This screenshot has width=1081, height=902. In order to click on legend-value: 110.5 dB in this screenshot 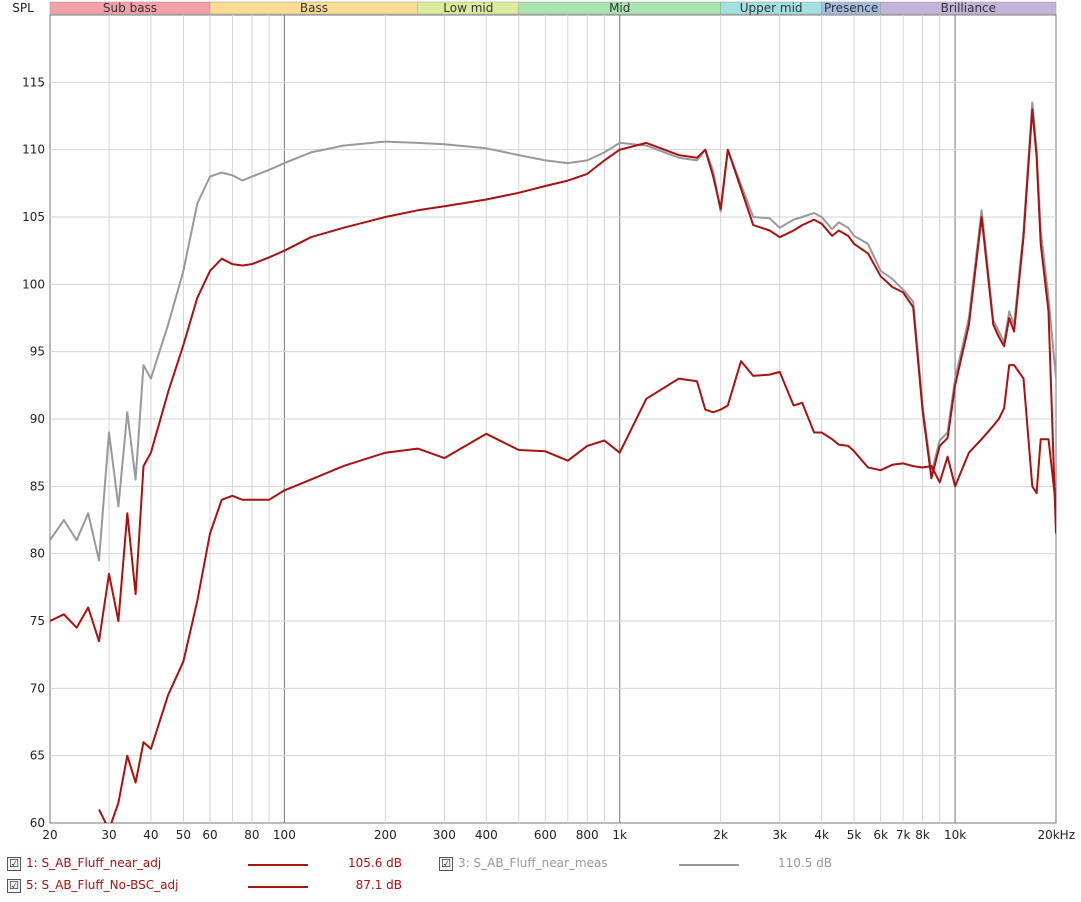, I will do `click(804, 863)`.